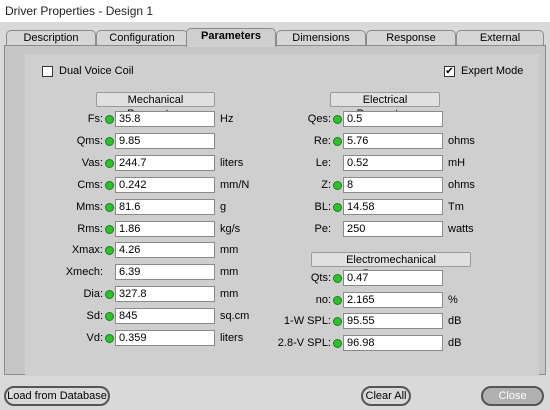 Image resolution: width=550 pixels, height=410 pixels. Describe the element at coordinates (89, 206) in the screenshot. I see `param-label: Mms:` at that location.